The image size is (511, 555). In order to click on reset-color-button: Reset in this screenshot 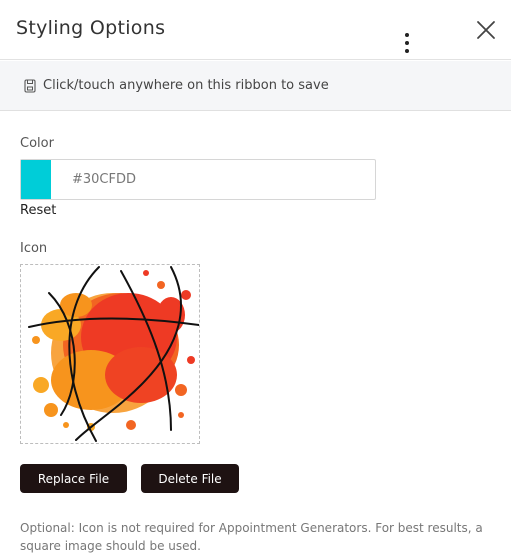, I will do `click(38, 210)`.